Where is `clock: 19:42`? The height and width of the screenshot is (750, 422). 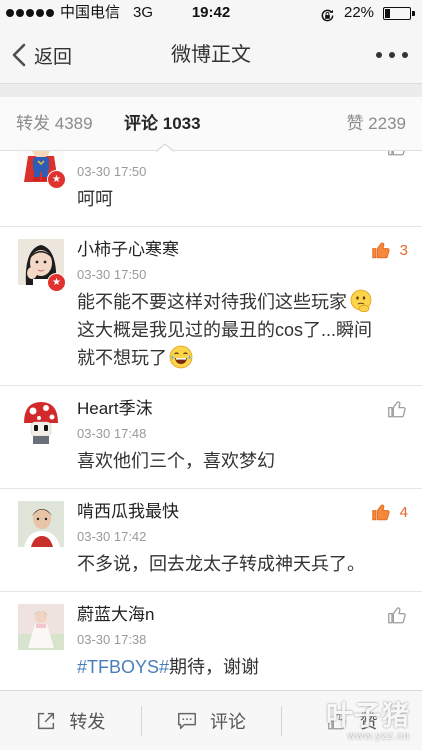
clock: 19:42 is located at coordinates (211, 12).